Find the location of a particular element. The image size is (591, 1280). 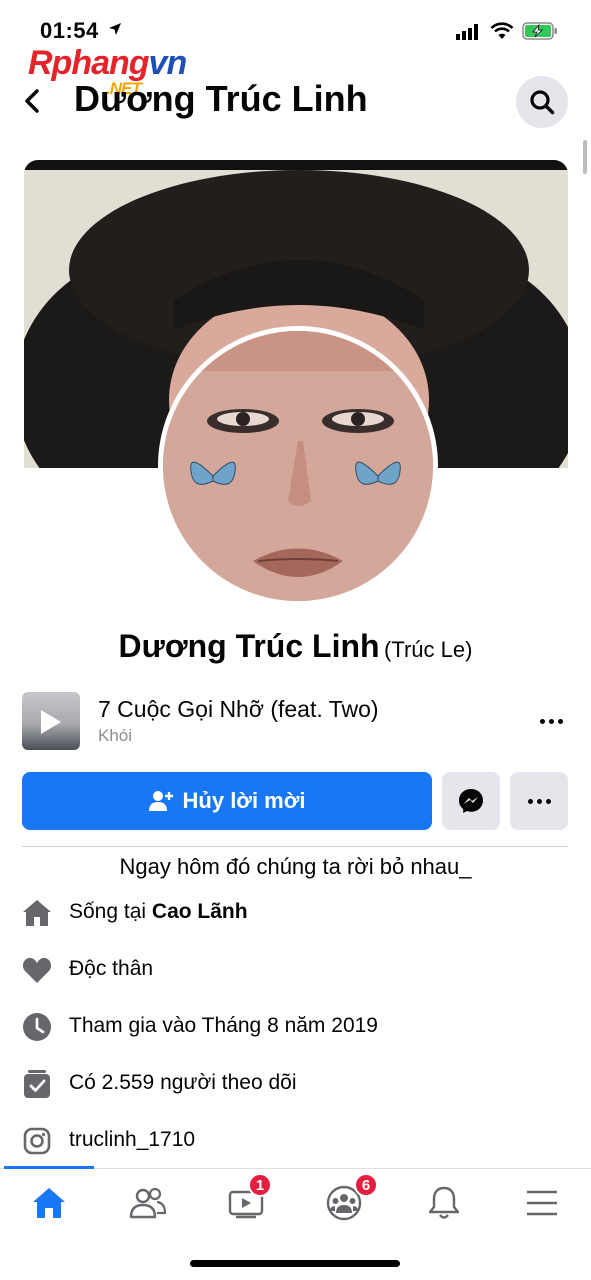

messenger-button is located at coordinates (471, 801).